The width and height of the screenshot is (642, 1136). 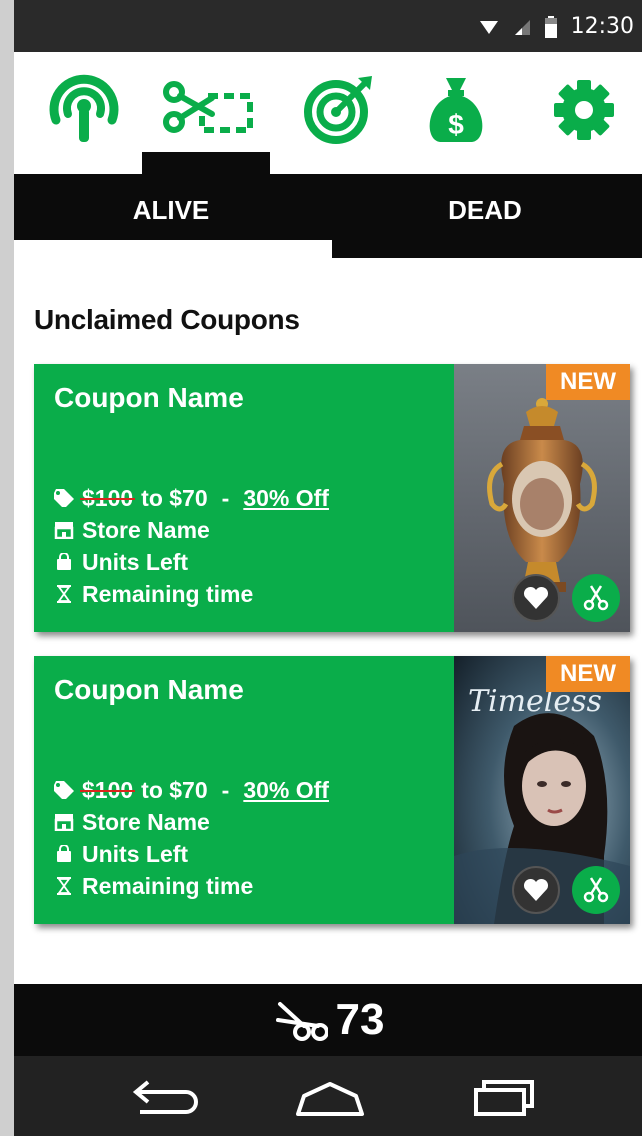 I want to click on status-time: 12:30, so click(x=602, y=26).